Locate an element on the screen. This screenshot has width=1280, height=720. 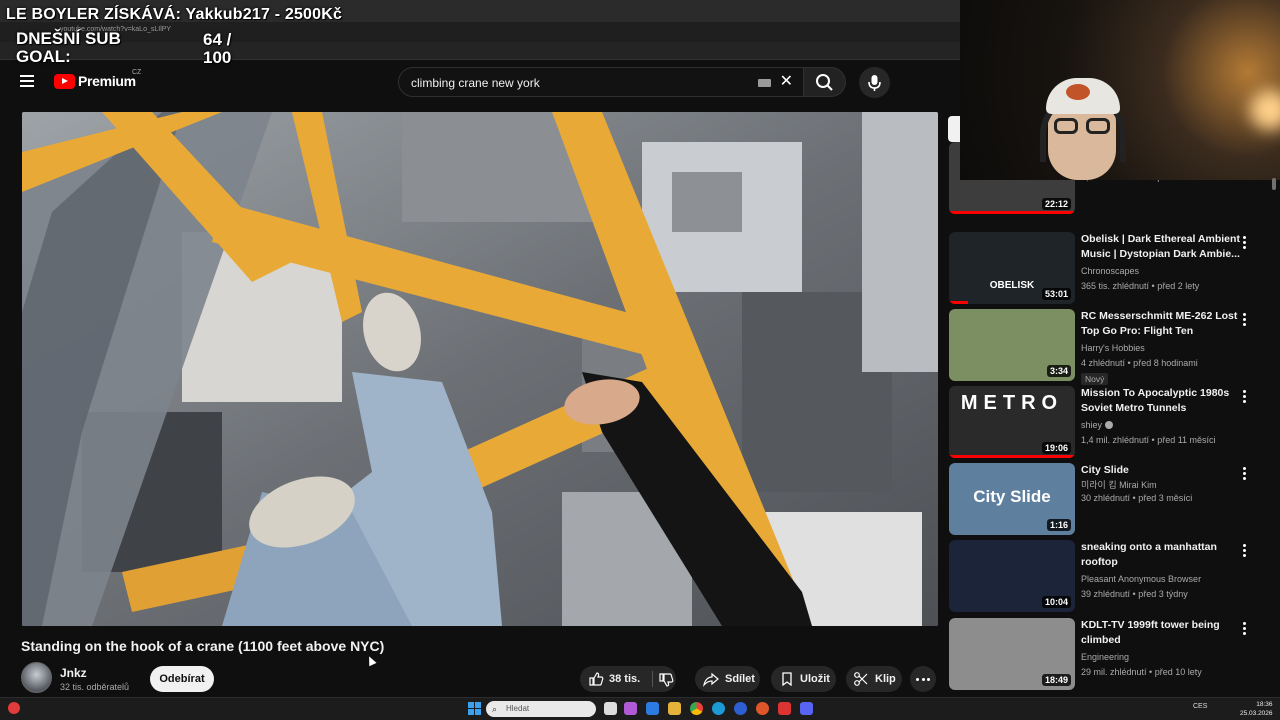
save-button: Uložit is located at coordinates (803, 679).